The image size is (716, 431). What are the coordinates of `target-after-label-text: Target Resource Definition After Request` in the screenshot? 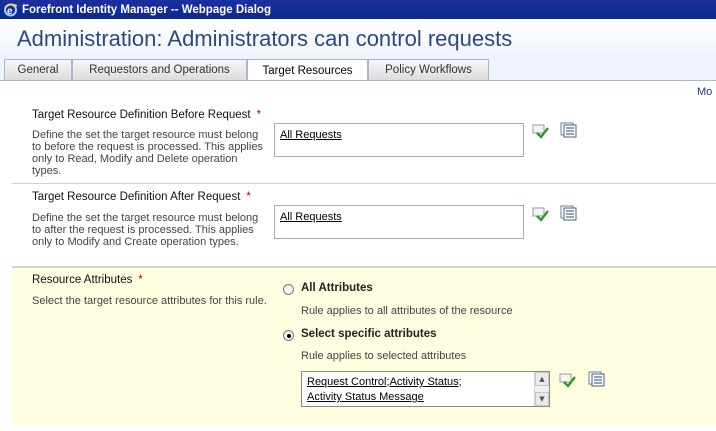 It's located at (136, 197).